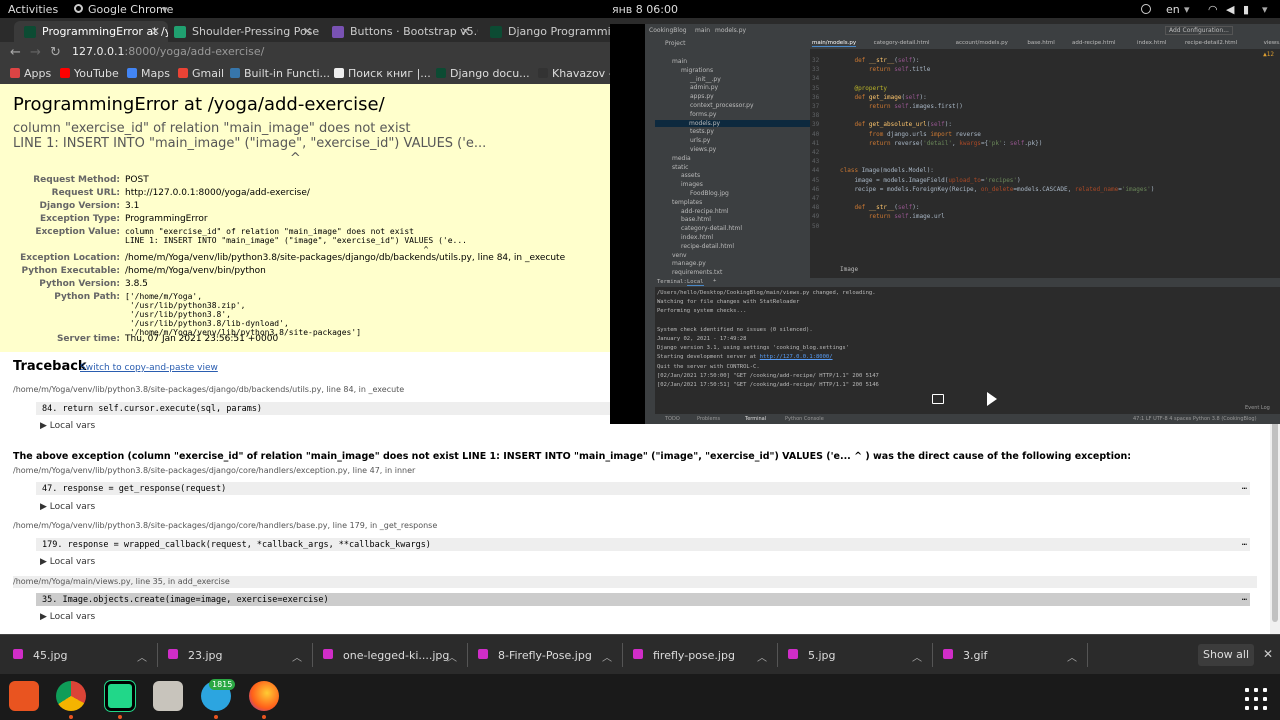 This screenshot has height=720, width=1280. I want to click on code-line: return self.title, so click(885, 69).